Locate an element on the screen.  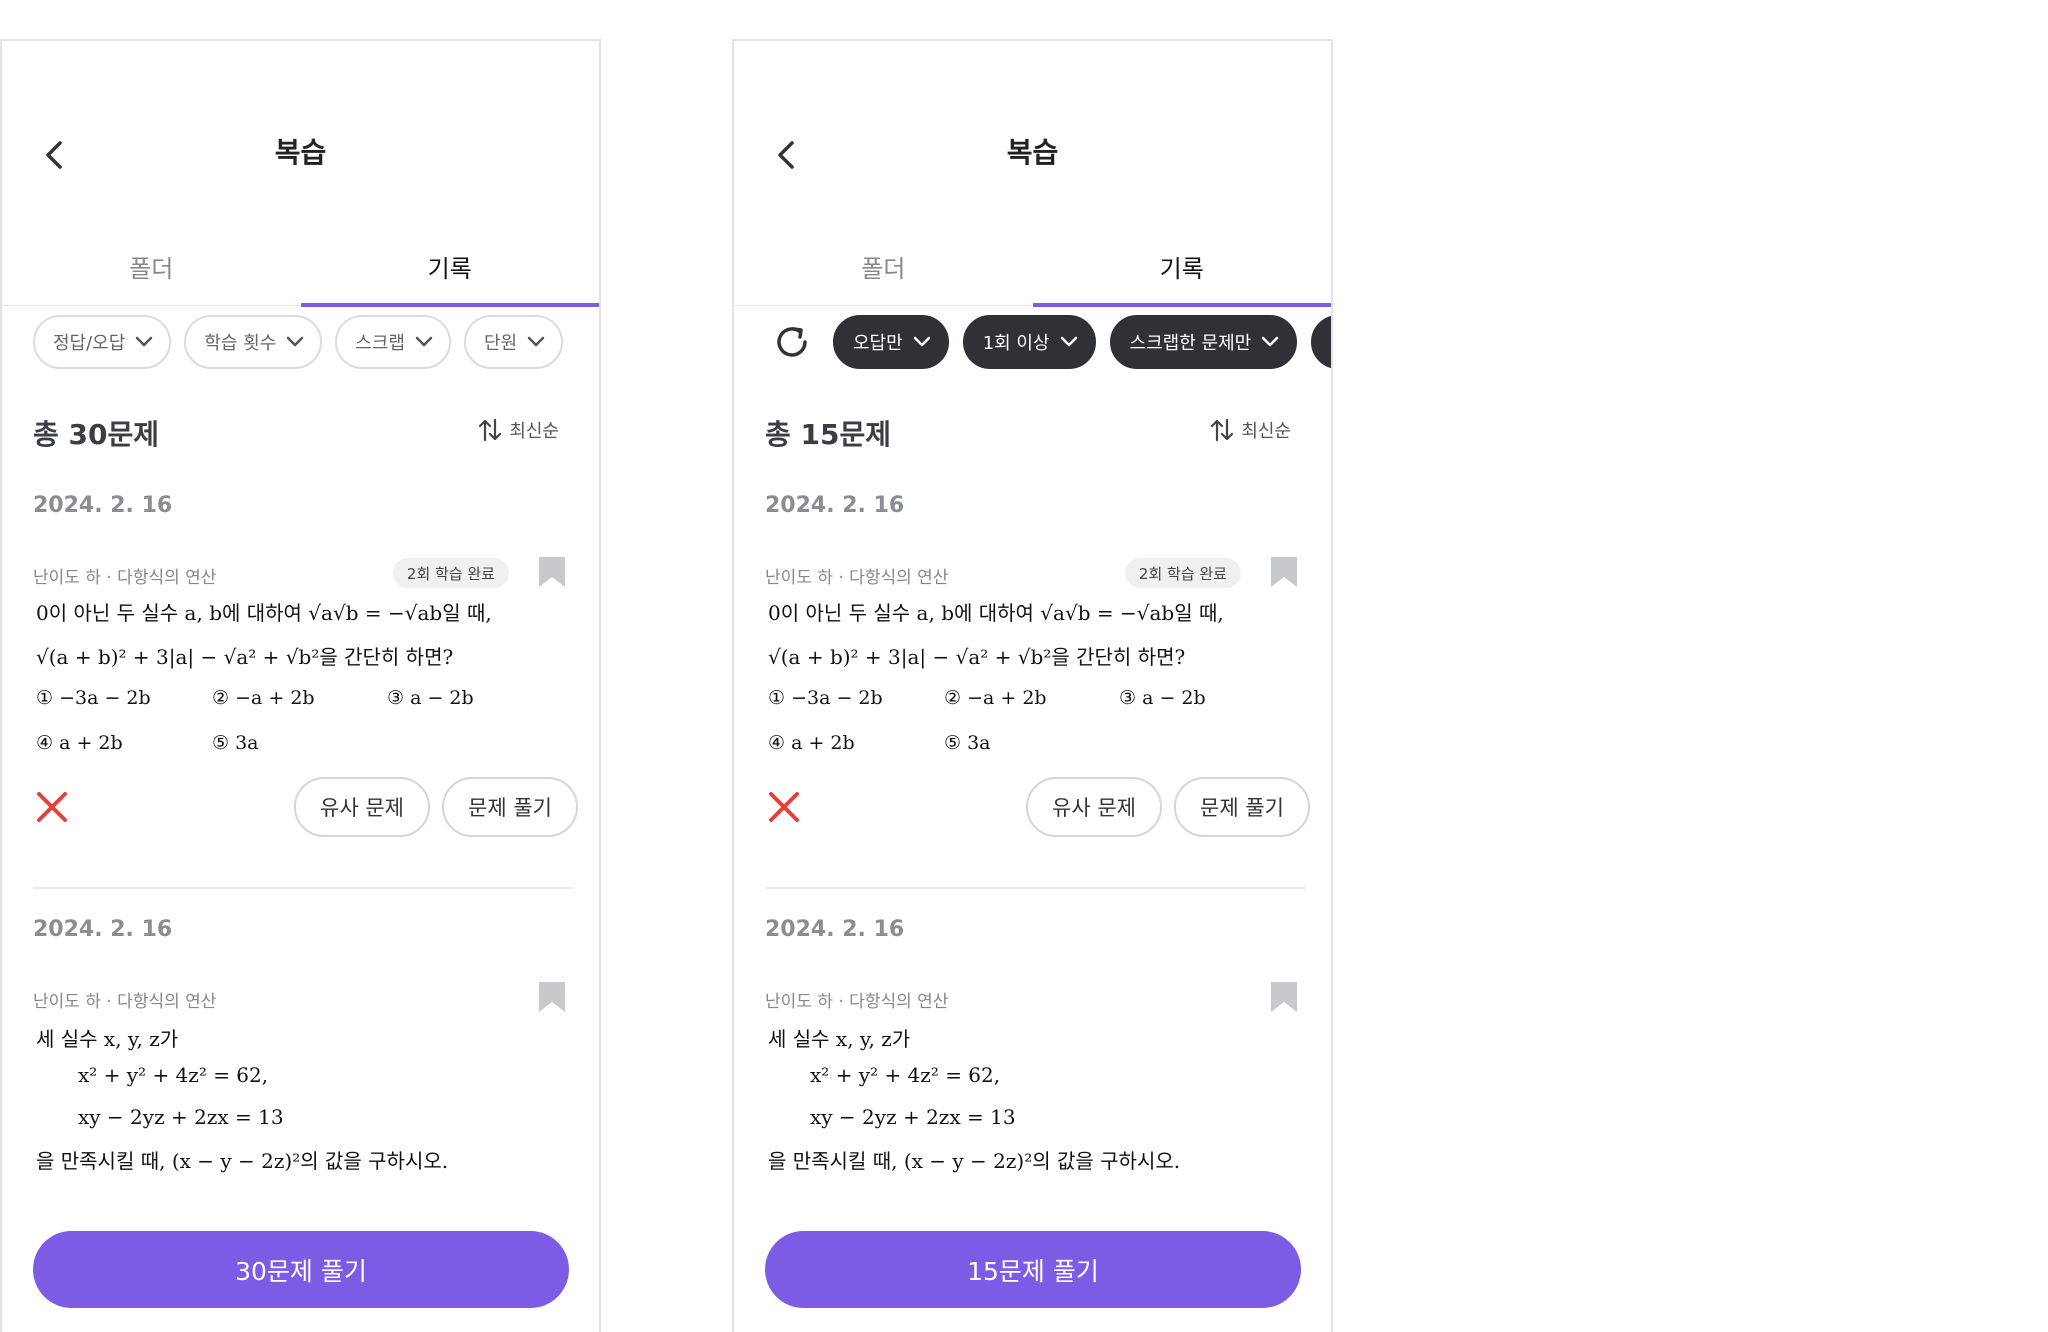
filter-unit: 단원 is located at coordinates (513, 342).